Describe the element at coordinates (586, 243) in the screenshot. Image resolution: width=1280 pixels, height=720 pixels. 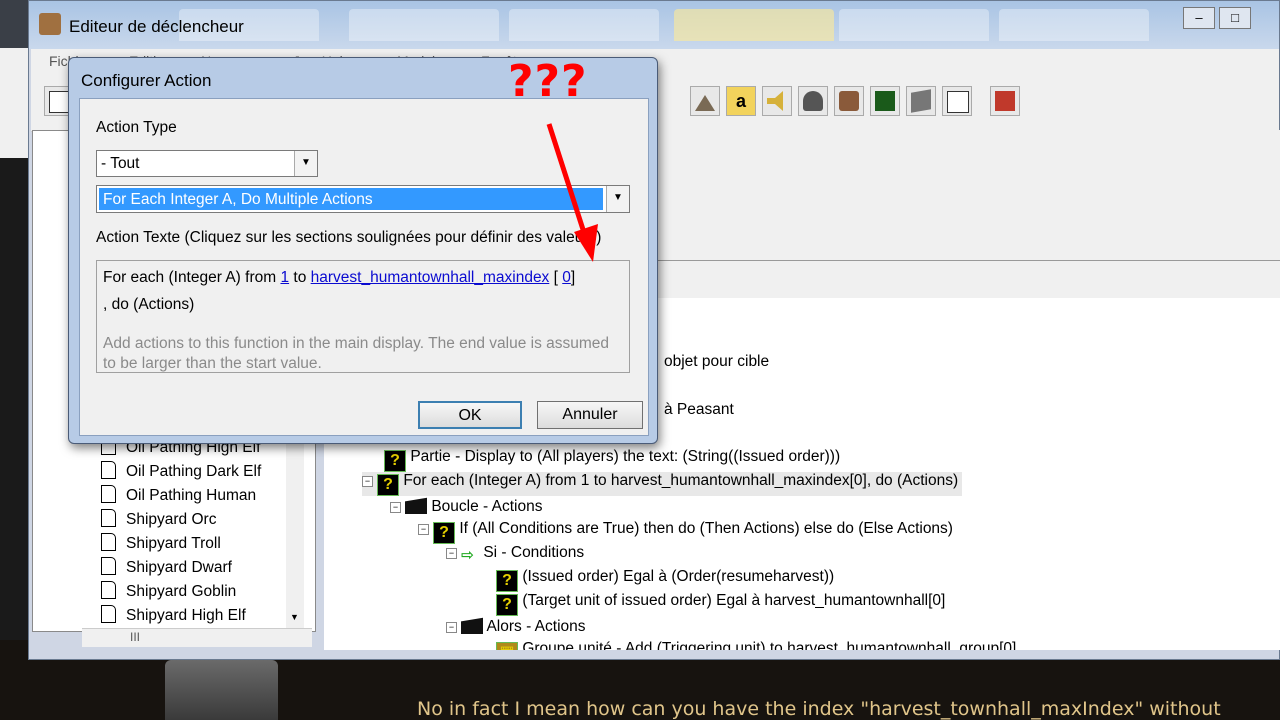
I see `arrow-head-icon` at that location.